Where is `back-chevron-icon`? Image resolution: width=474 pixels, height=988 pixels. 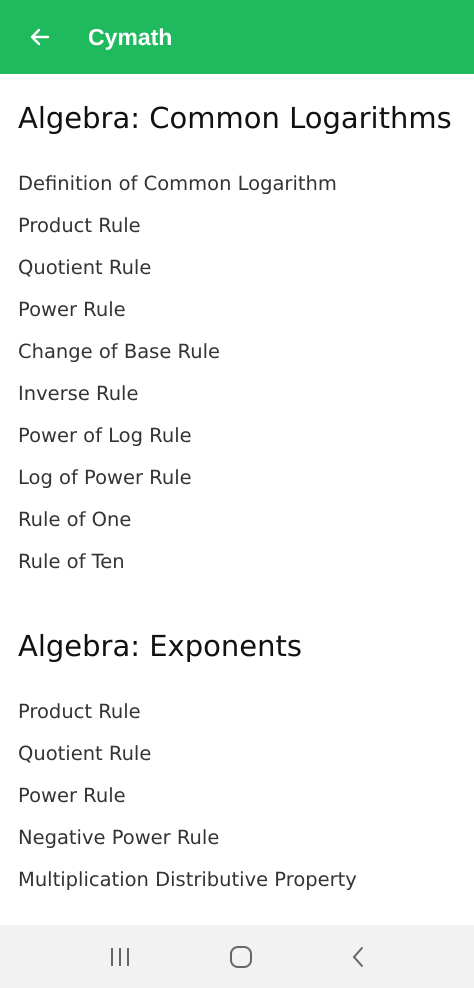 back-chevron-icon is located at coordinates (358, 957).